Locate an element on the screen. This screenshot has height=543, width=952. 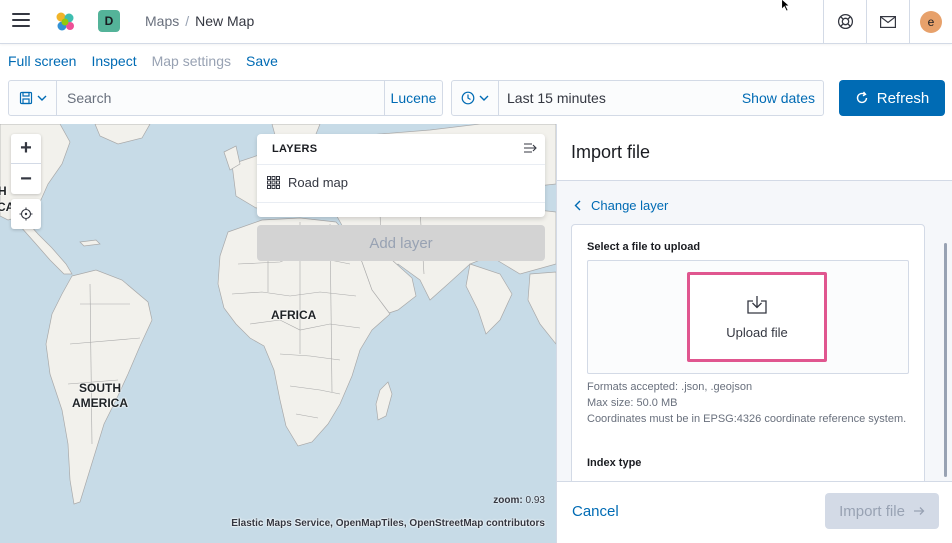
max-size-text: Max size: 50.0 MB is located at coordinates (632, 403).